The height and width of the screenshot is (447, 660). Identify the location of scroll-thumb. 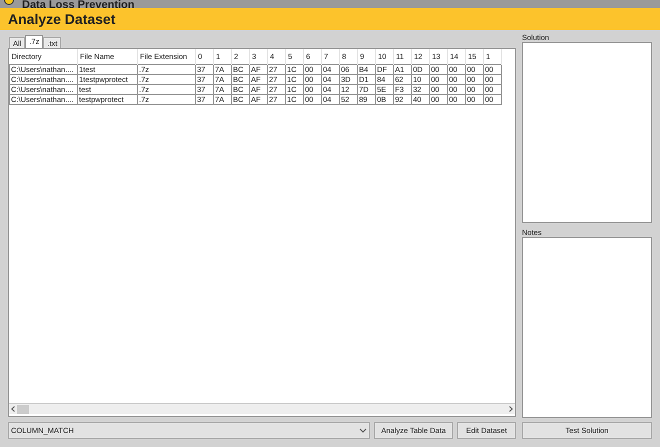
(23, 409).